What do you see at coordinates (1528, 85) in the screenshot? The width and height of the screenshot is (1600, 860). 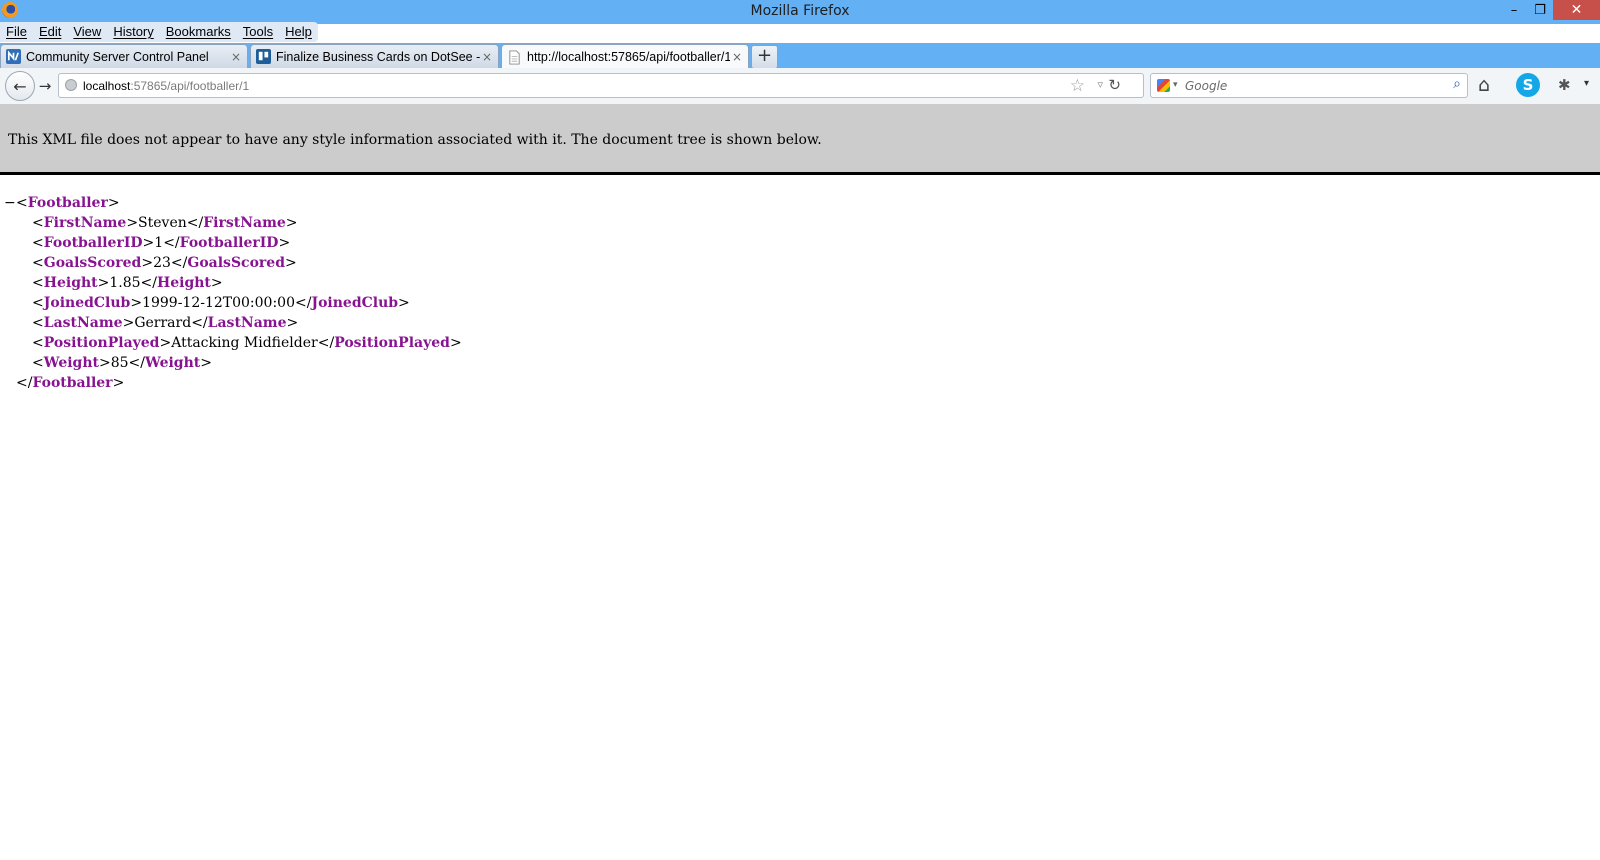 I see `skype-icon: S` at bounding box center [1528, 85].